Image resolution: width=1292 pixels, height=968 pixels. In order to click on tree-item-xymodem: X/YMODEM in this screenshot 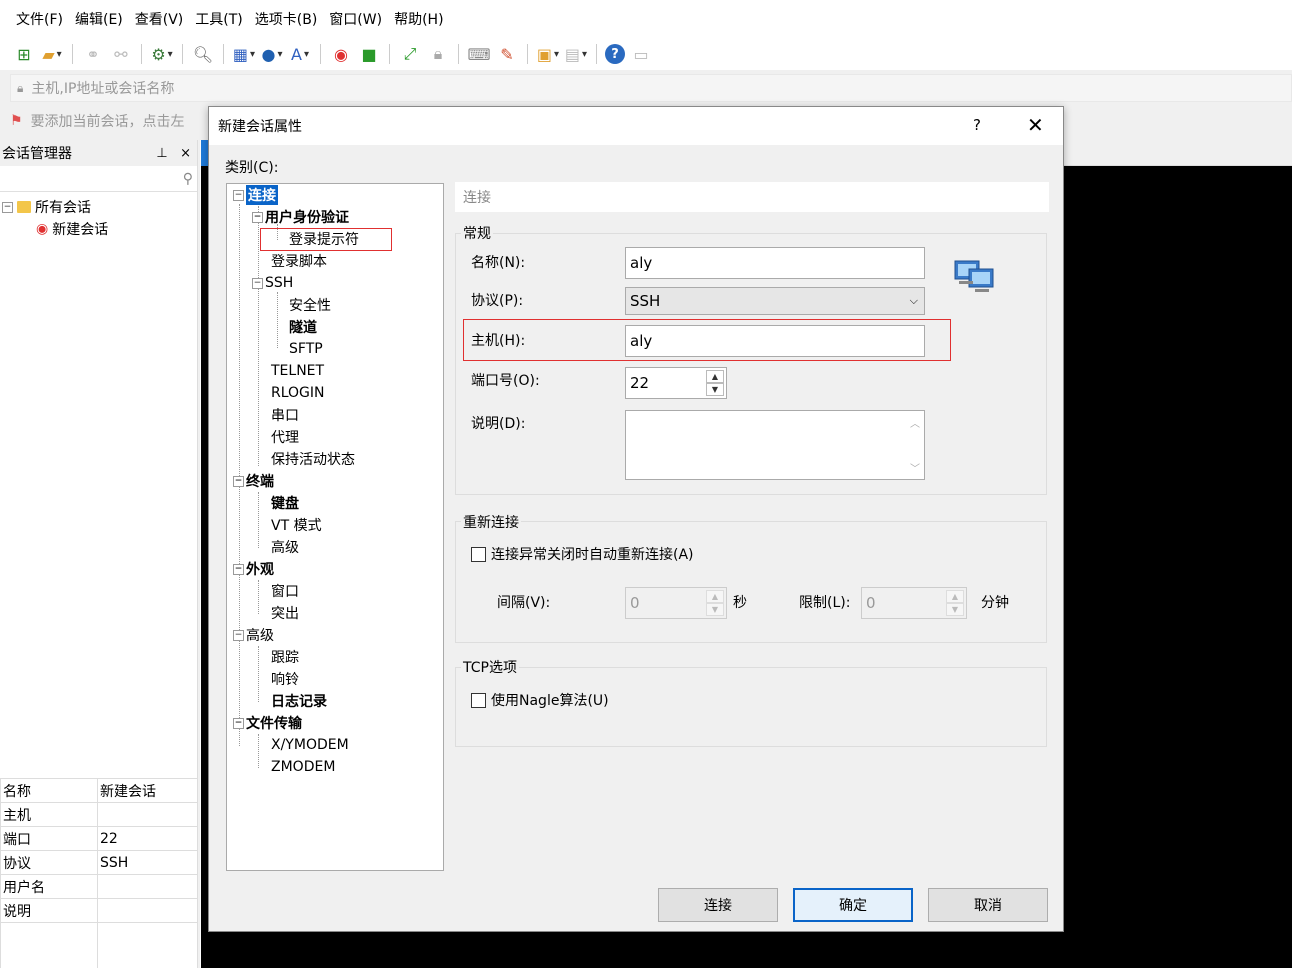, I will do `click(310, 745)`.